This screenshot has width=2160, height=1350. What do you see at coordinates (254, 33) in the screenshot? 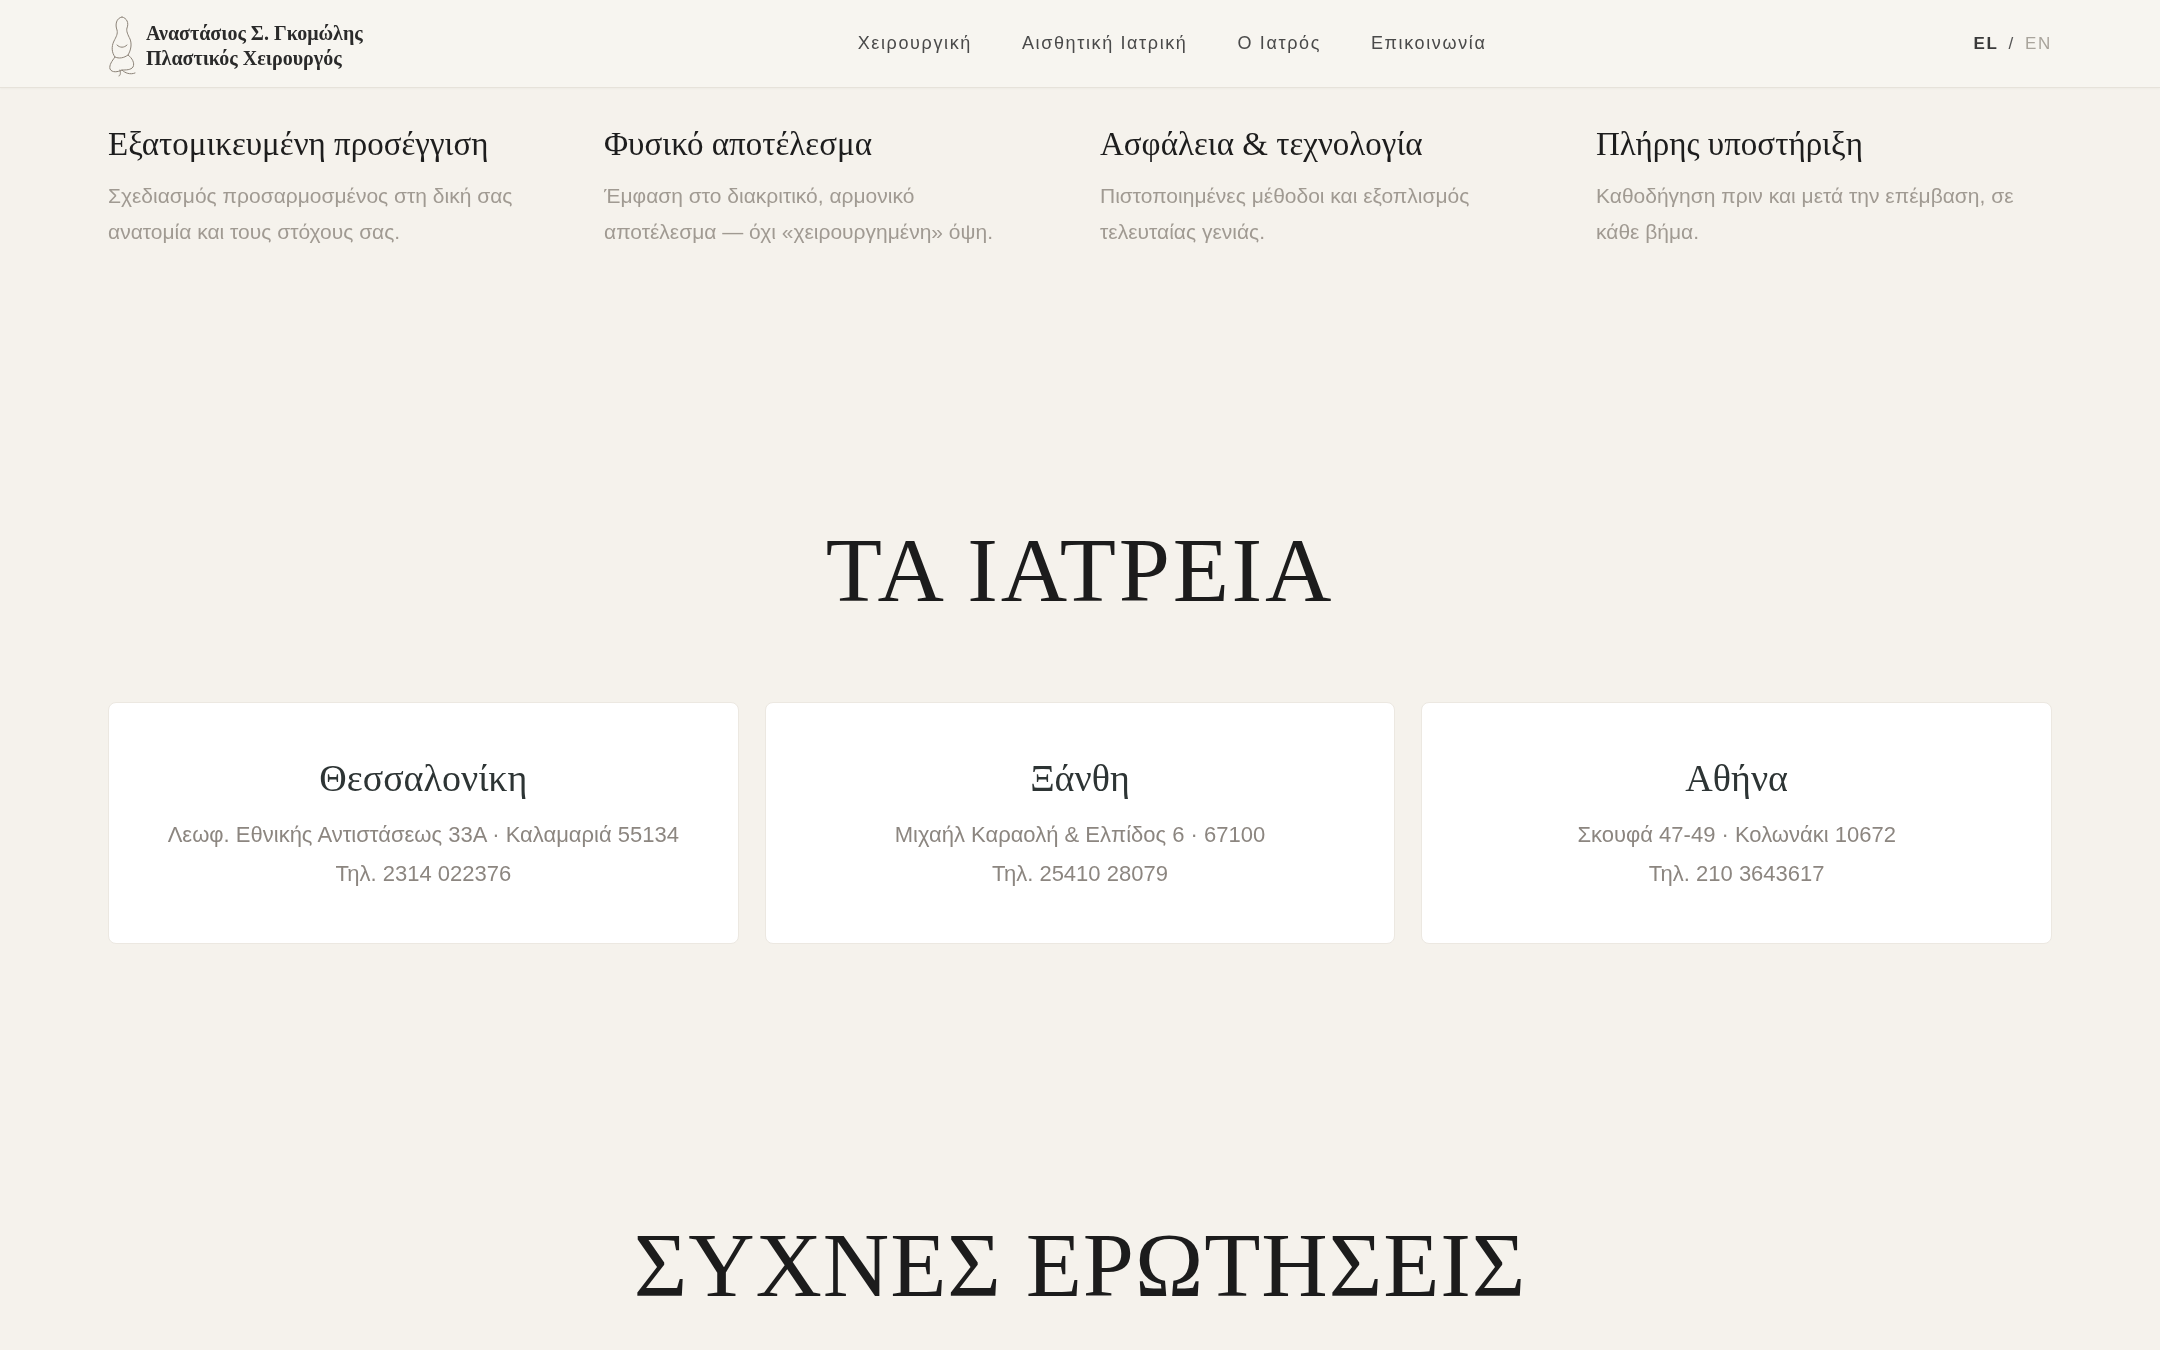
I see `brand-name-text: Αναστάσιος Σ. Γκομώλης` at bounding box center [254, 33].